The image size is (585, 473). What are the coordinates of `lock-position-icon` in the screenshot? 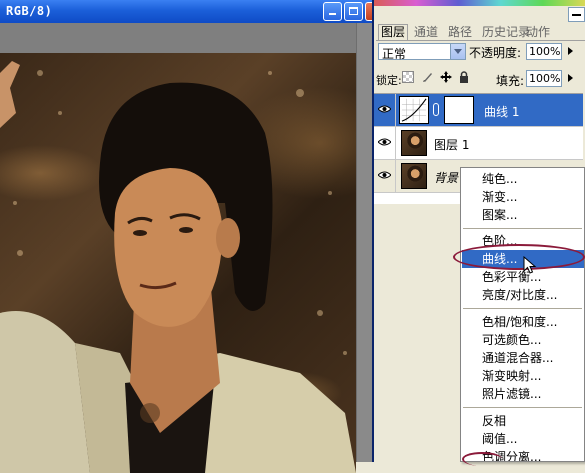 It's located at (446, 77).